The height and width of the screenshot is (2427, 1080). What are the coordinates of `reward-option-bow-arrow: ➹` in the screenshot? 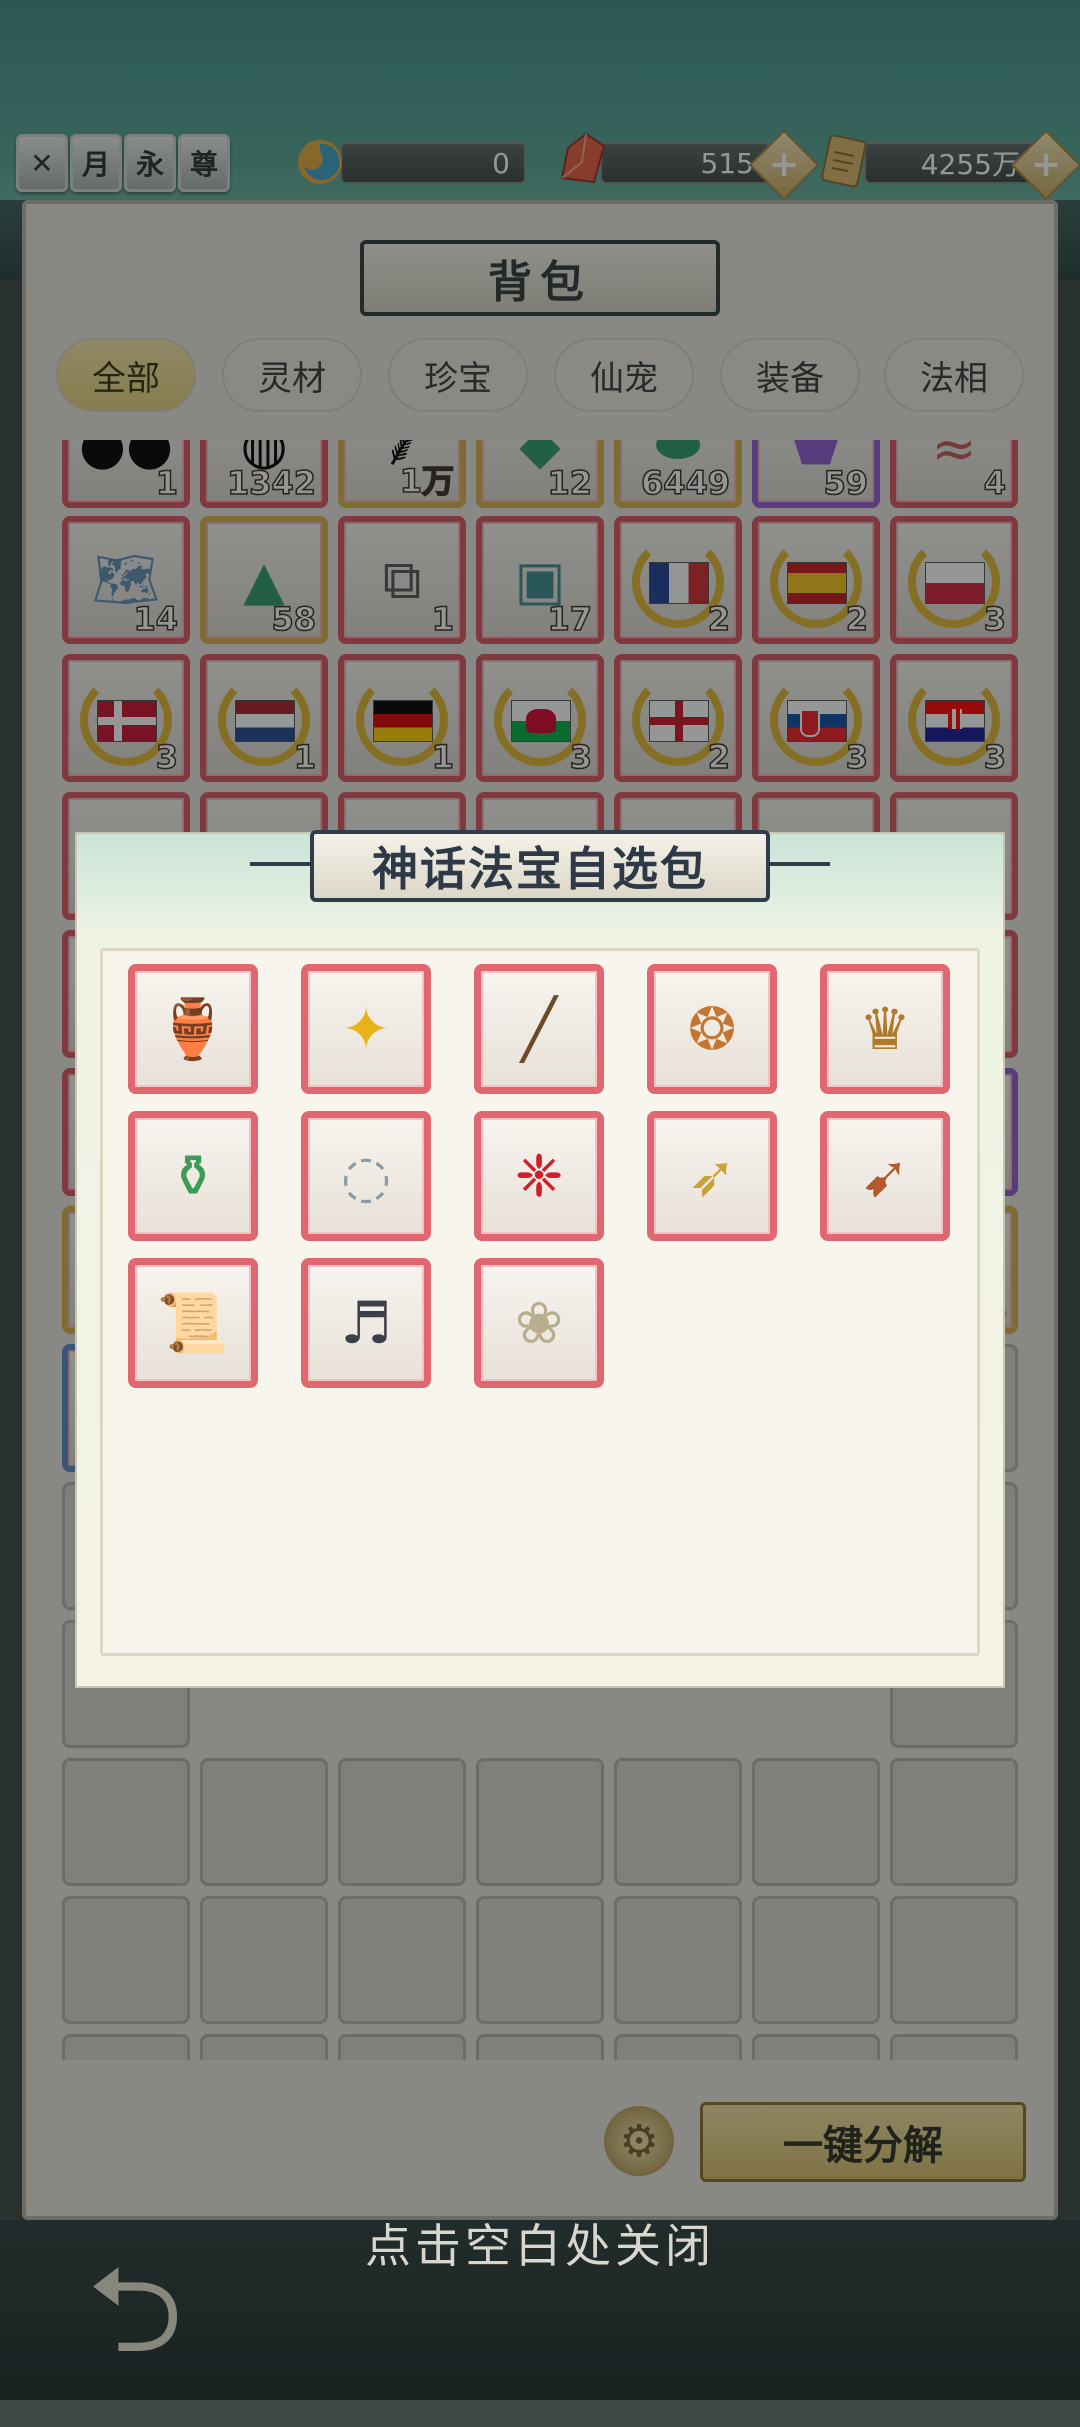 It's located at (885, 1176).